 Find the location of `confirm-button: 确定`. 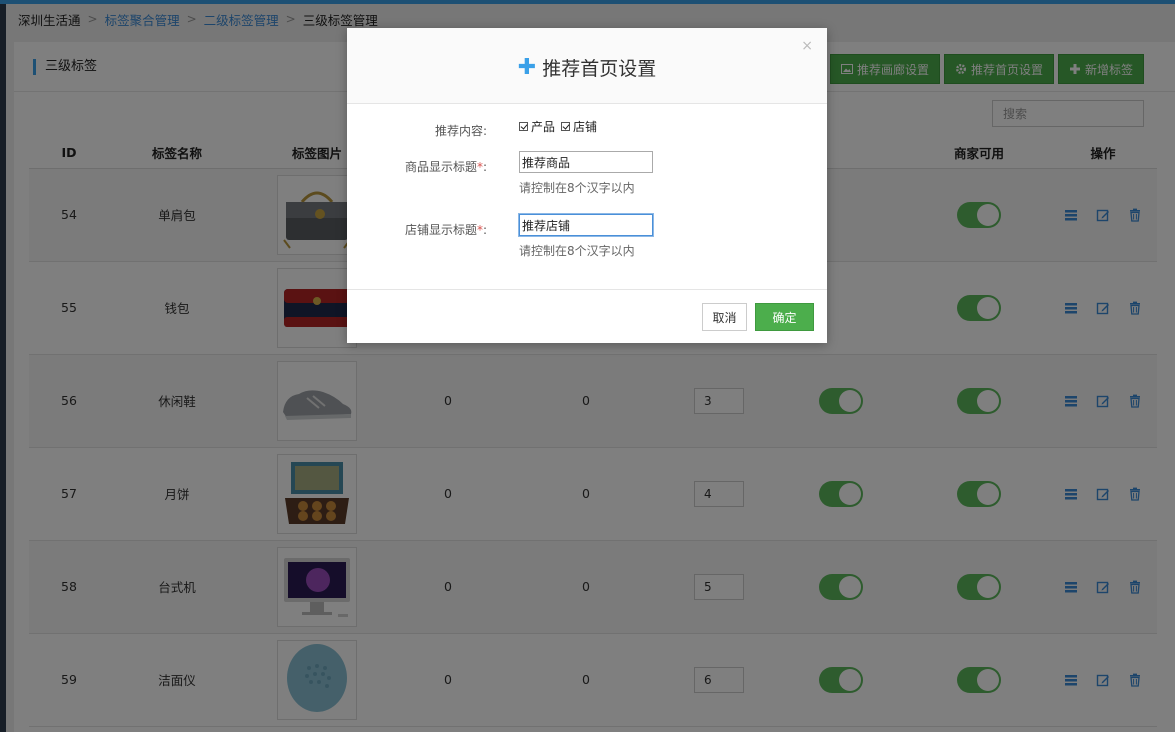

confirm-button: 确定 is located at coordinates (784, 317).